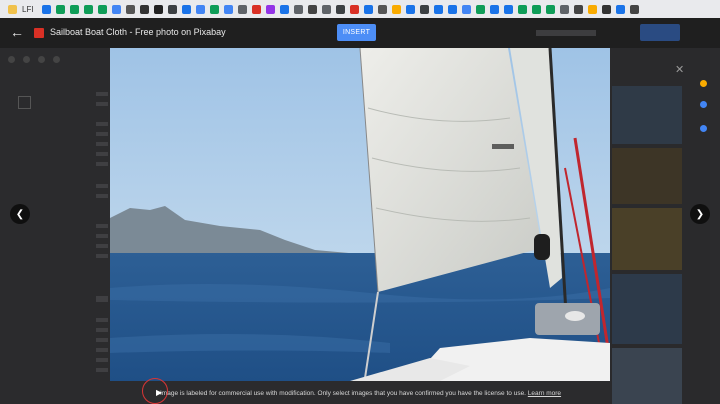 Image resolution: width=720 pixels, height=404 pixels. I want to click on bookmarks-bar: LFI, so click(360, 9).